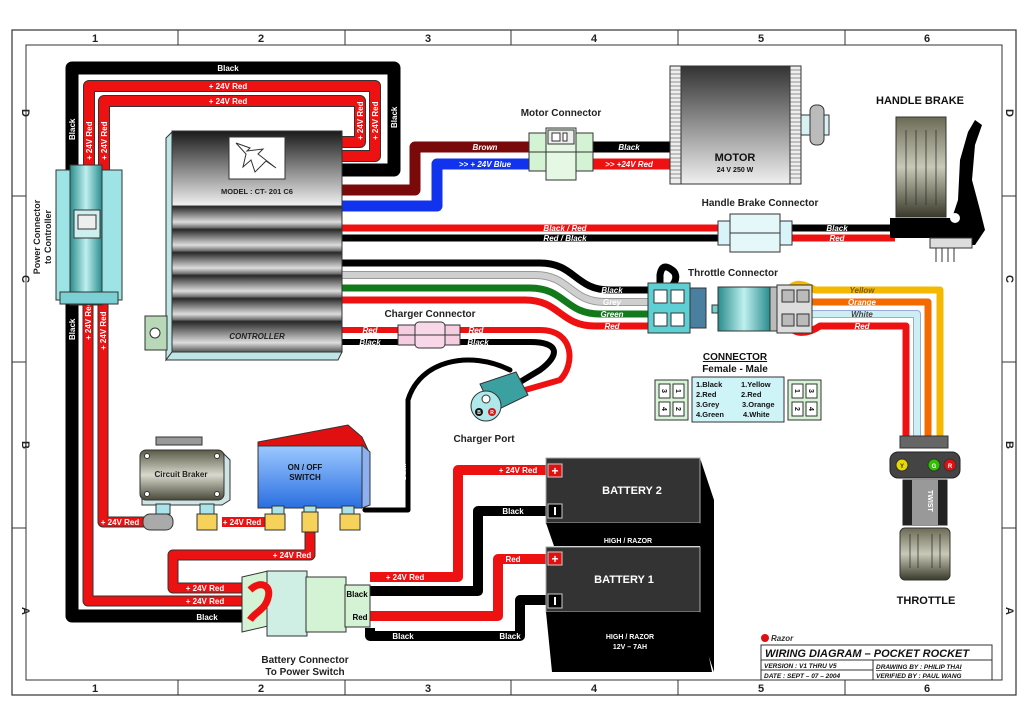 This screenshot has width=1024, height=724. I want to click on motor-spec: 24 V 250 W, so click(735, 170).